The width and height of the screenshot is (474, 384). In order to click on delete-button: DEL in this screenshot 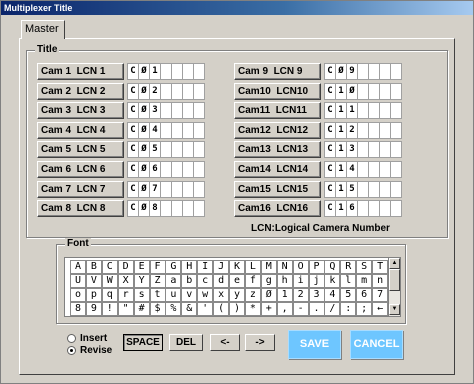, I will do `click(186, 342)`.